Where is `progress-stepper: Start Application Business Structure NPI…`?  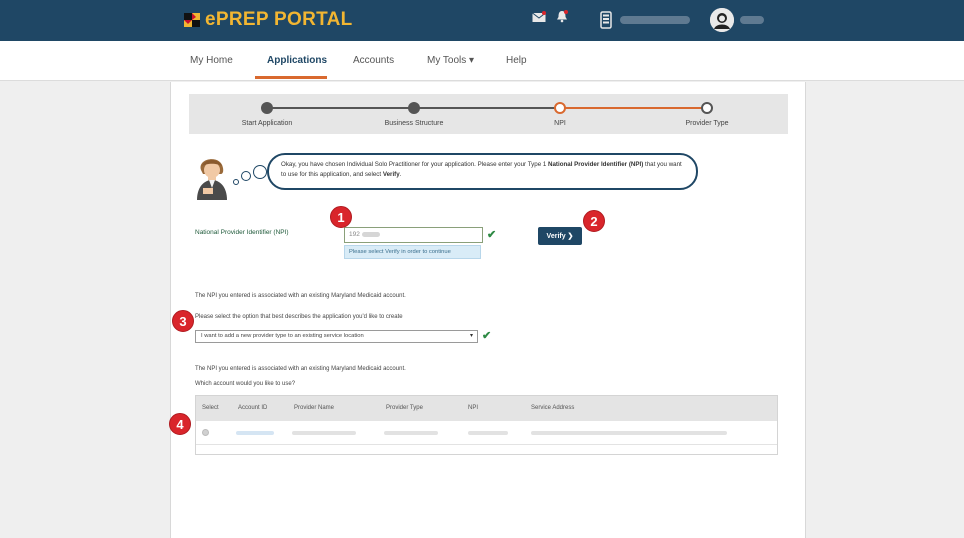 progress-stepper: Start Application Business Structure NPI… is located at coordinates (488, 114).